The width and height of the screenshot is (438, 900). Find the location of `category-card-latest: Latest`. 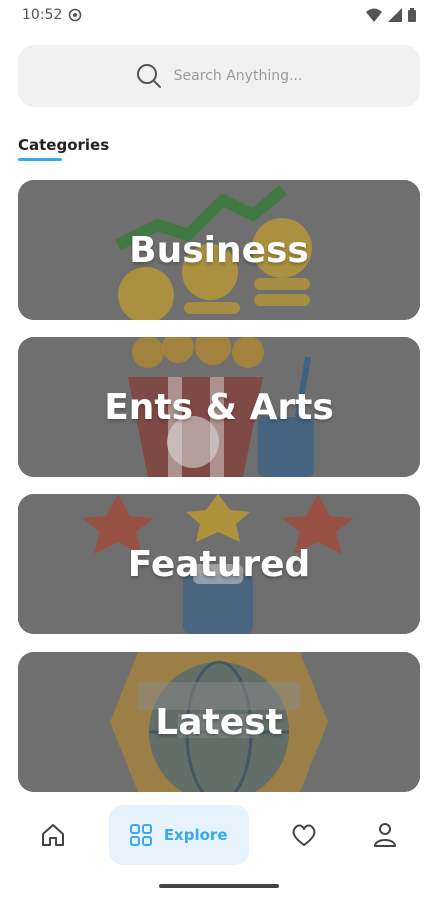

category-card-latest: Latest is located at coordinates (219, 722).